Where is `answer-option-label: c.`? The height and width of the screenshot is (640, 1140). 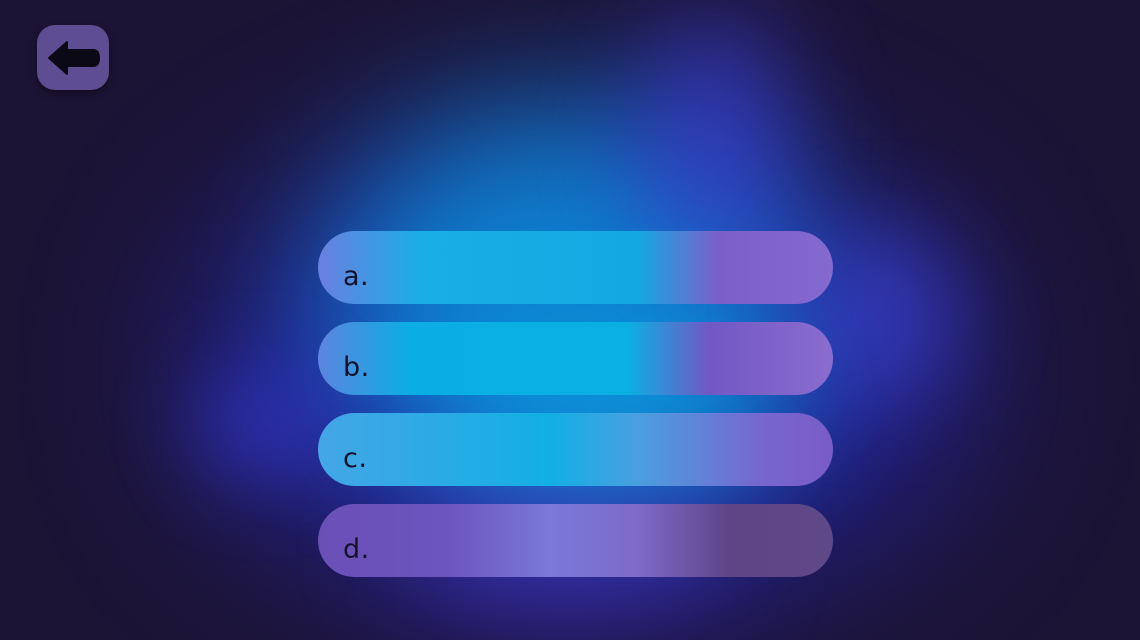
answer-option-label: c. is located at coordinates (355, 458).